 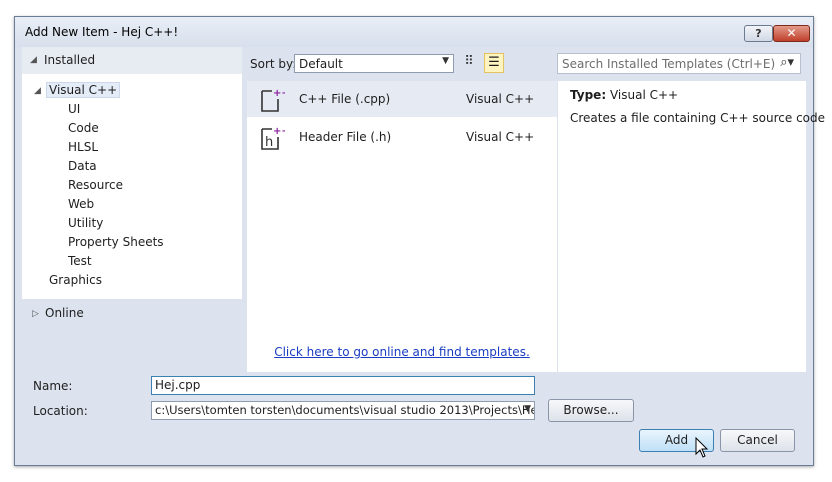 What do you see at coordinates (80, 261) in the screenshot?
I see `tree-item-test: Test` at bounding box center [80, 261].